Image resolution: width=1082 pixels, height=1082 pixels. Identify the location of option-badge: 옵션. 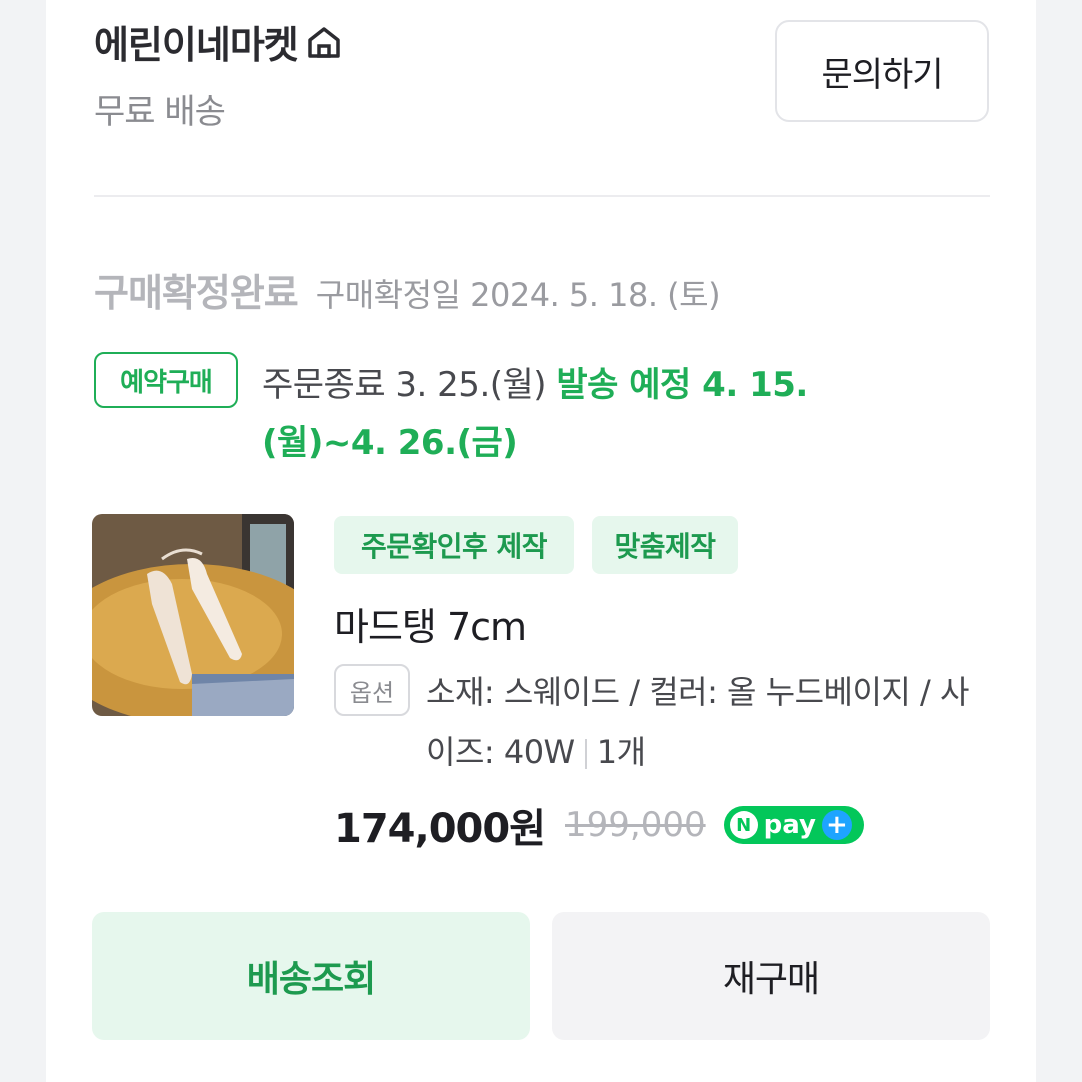
(372, 690).